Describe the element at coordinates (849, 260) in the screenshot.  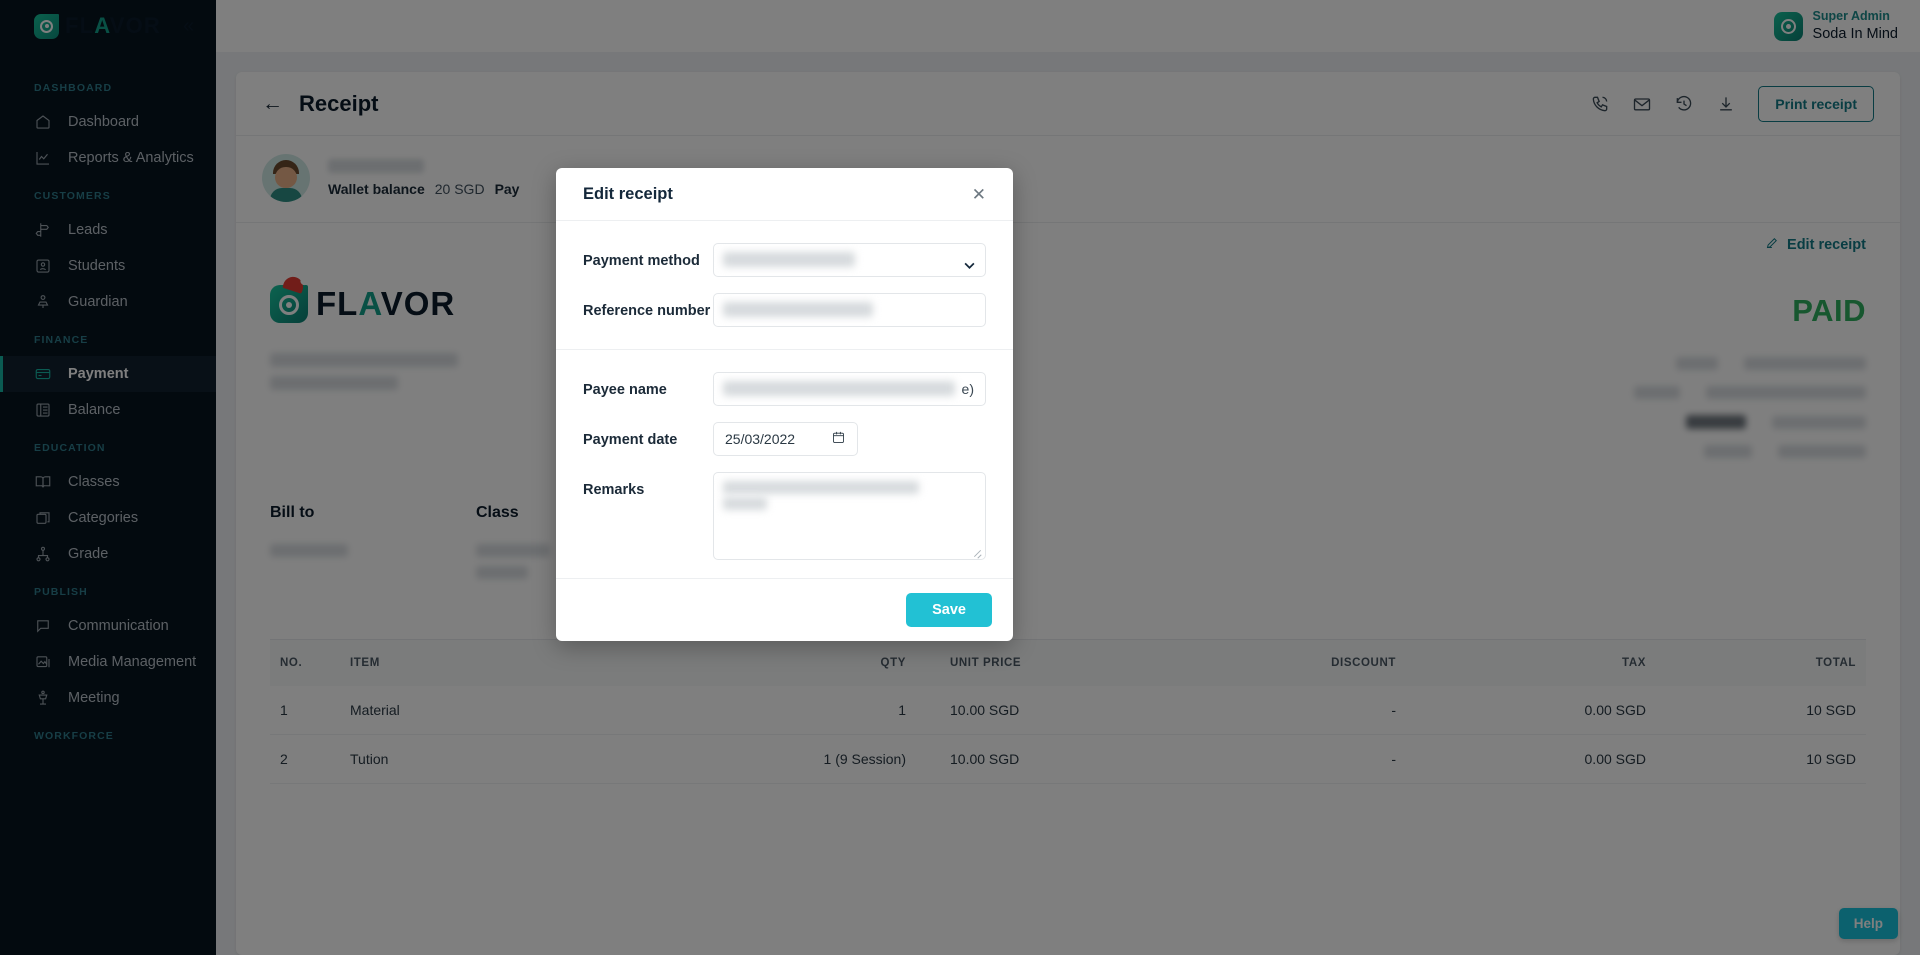
I see `payment-method-select` at that location.